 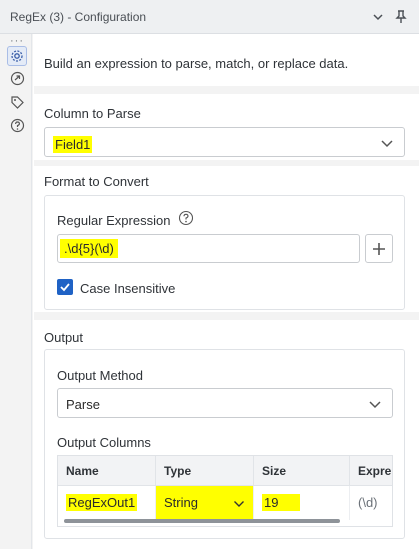 What do you see at coordinates (104, 442) in the screenshot?
I see `output-columns-label: Output Columns` at bounding box center [104, 442].